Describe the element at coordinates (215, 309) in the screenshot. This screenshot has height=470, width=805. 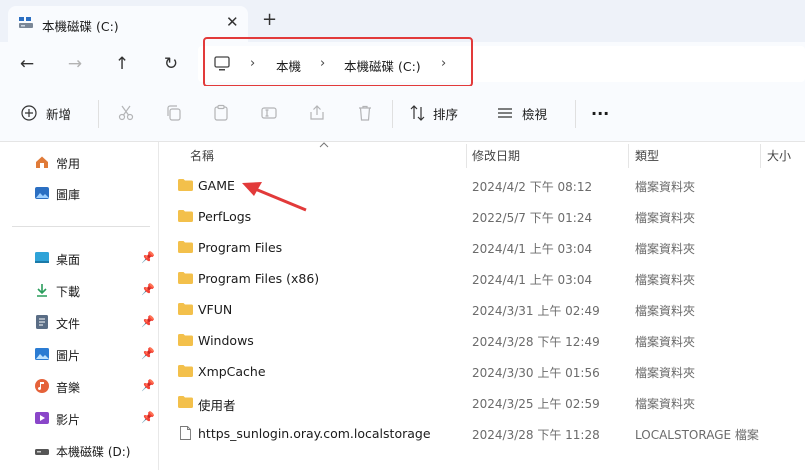
I see `file-name: VFUN` at that location.